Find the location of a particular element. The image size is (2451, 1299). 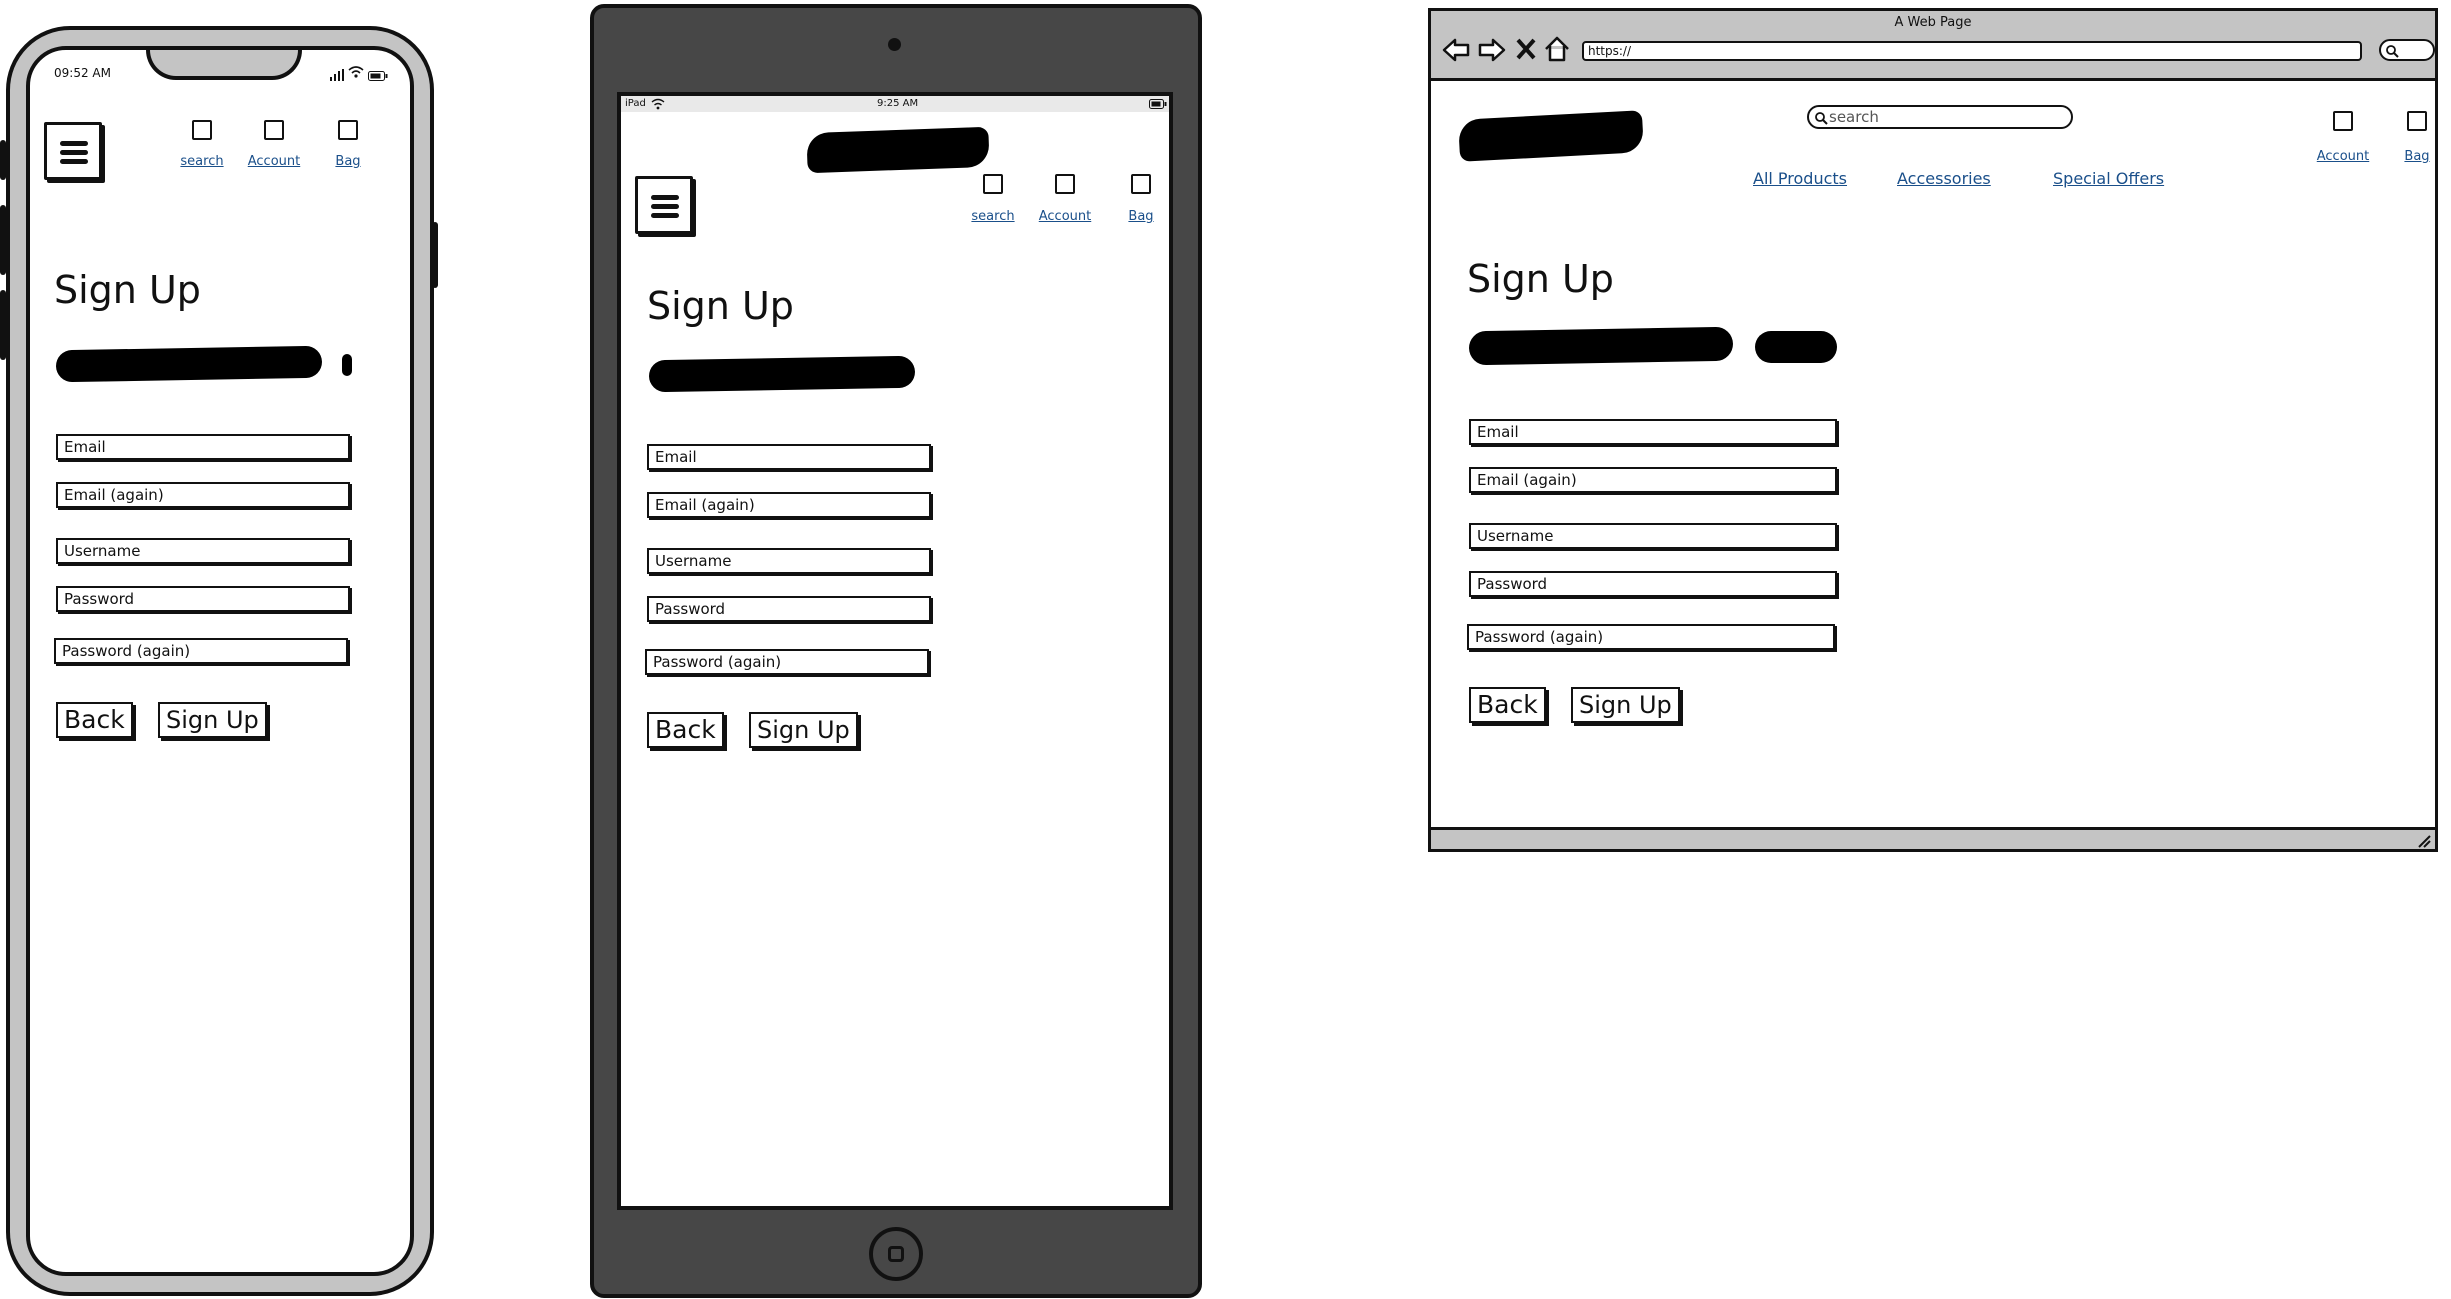

tablet-status-bar: iPad 9:25 AM is located at coordinates (895, 104).